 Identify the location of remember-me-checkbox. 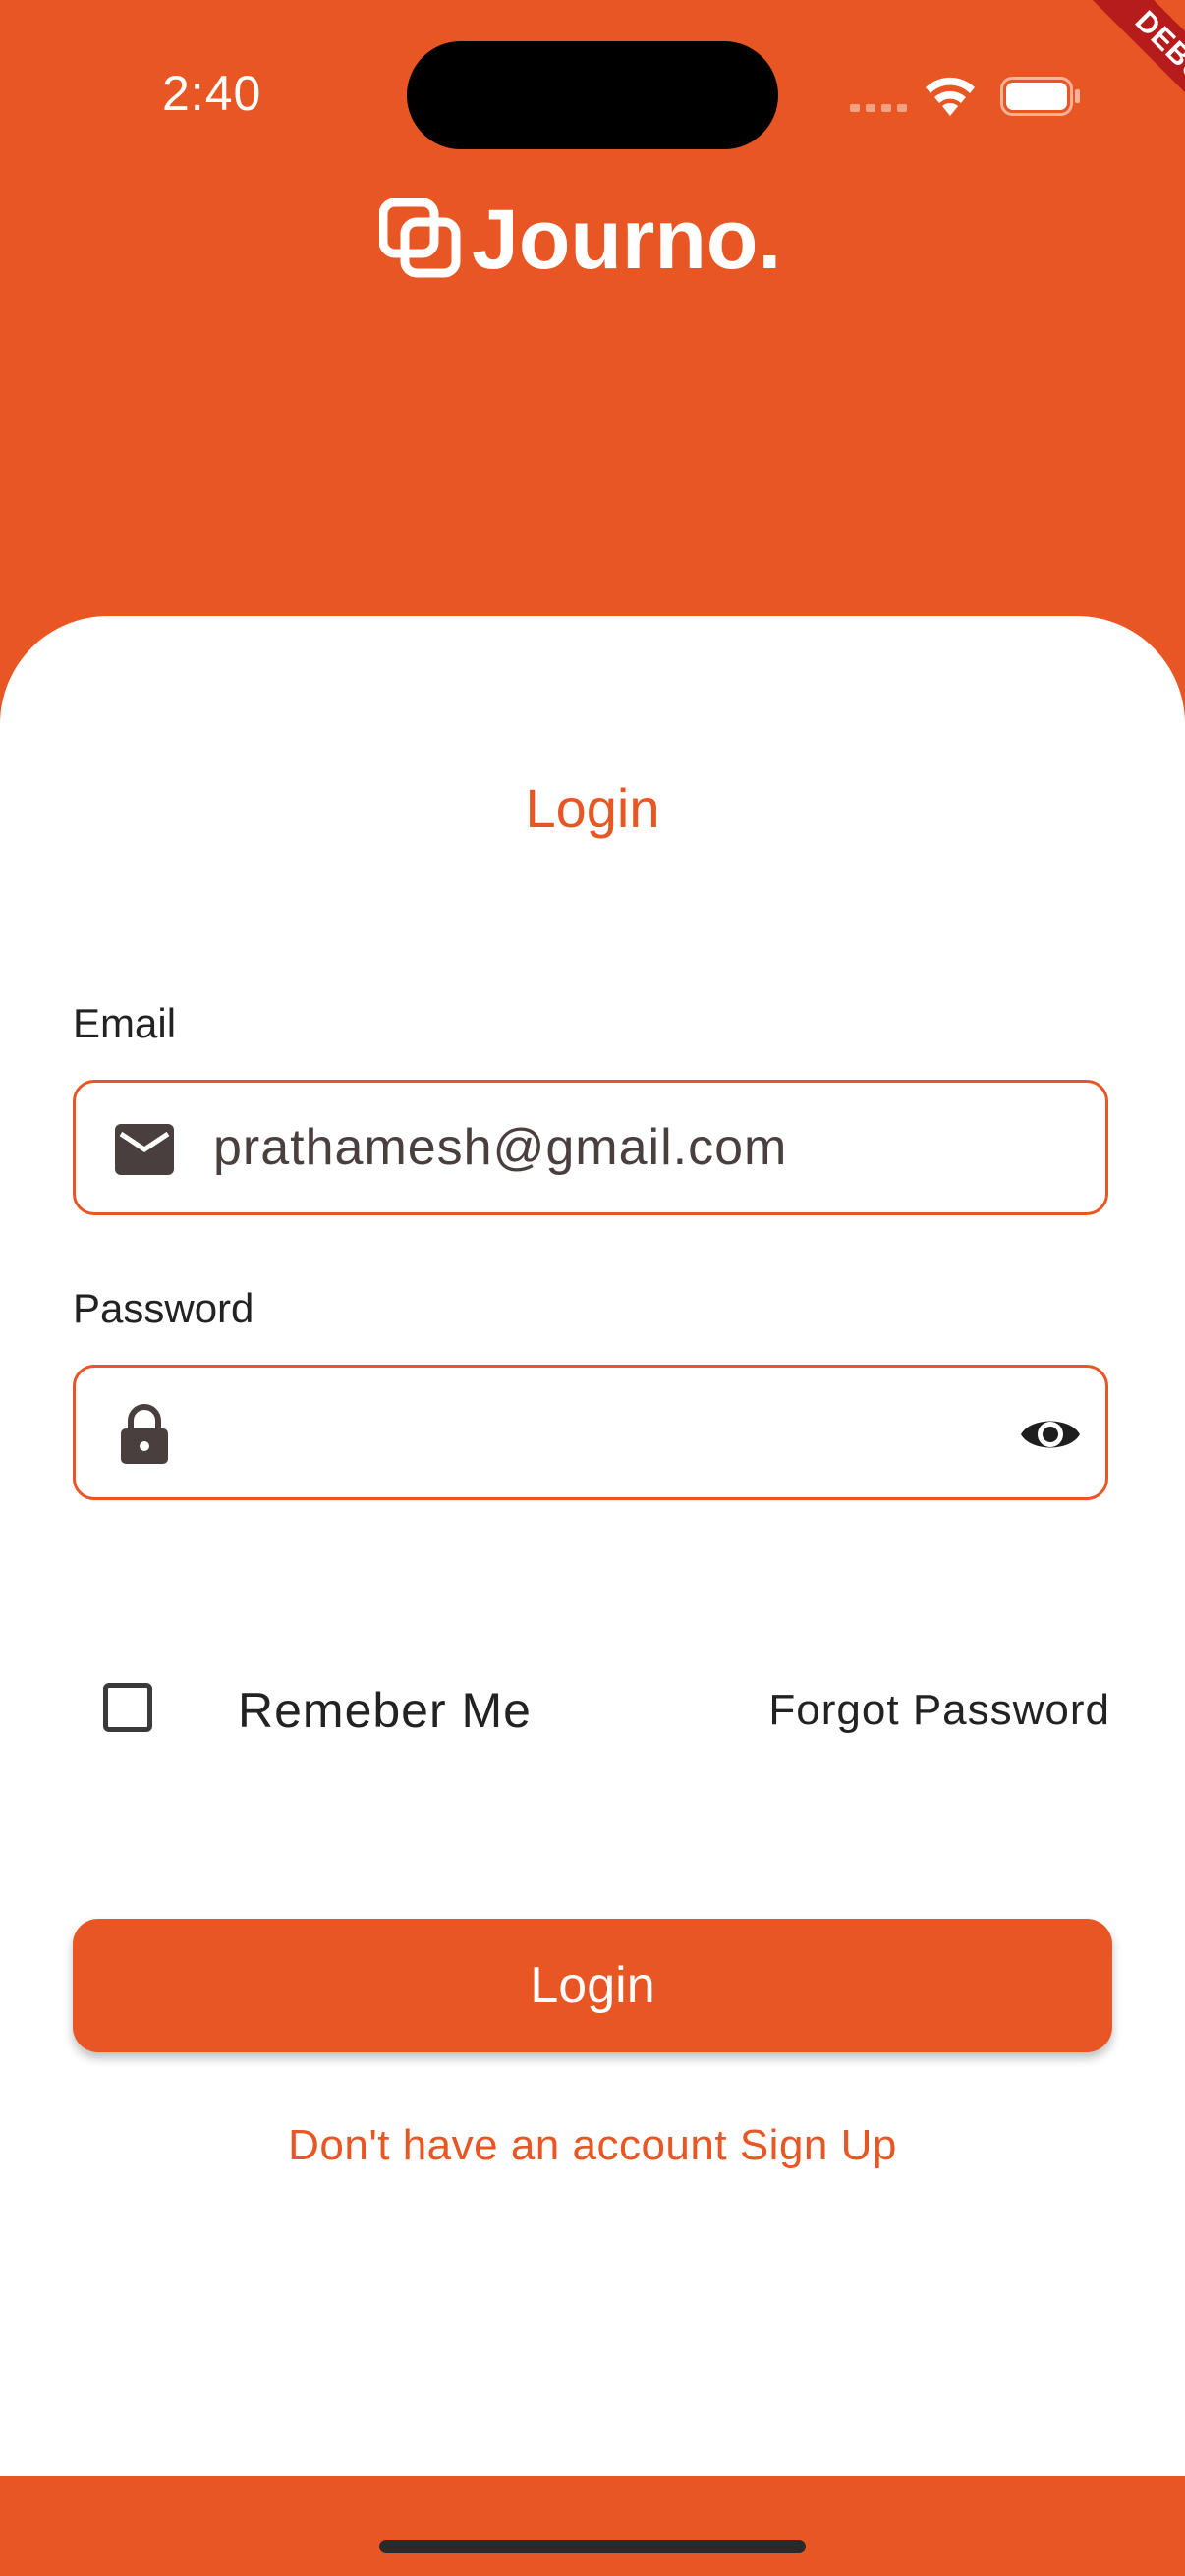
(128, 1707).